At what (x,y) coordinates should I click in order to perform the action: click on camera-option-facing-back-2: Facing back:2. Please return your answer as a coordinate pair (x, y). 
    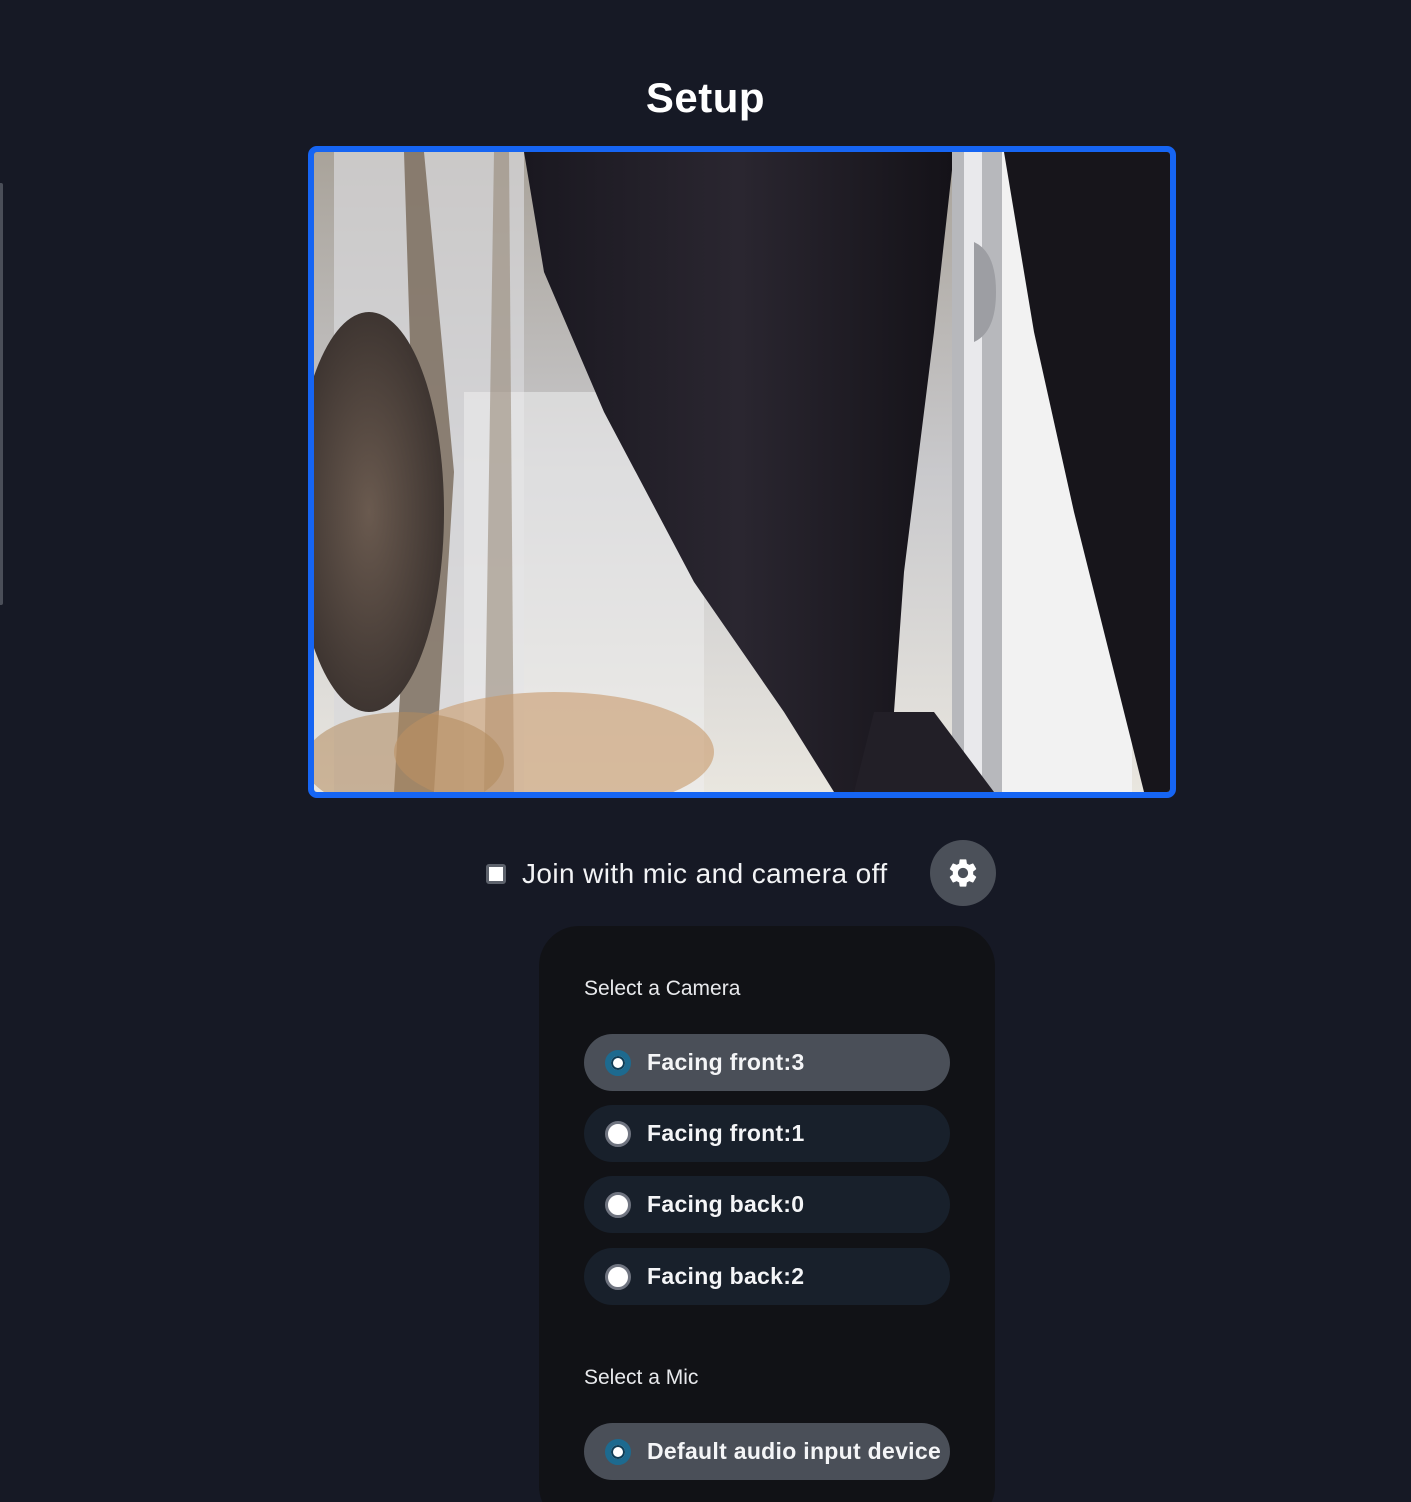
    Looking at the image, I should click on (767, 1276).